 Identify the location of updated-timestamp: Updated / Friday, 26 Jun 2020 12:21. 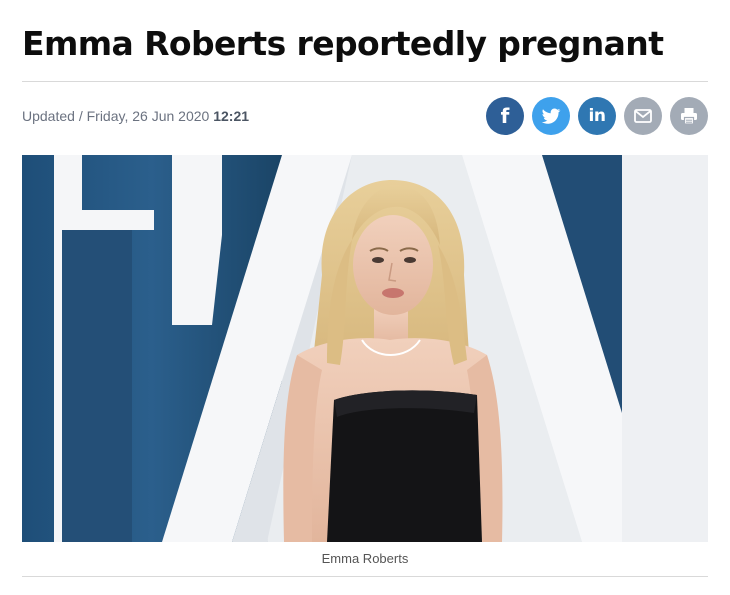
(135, 116).